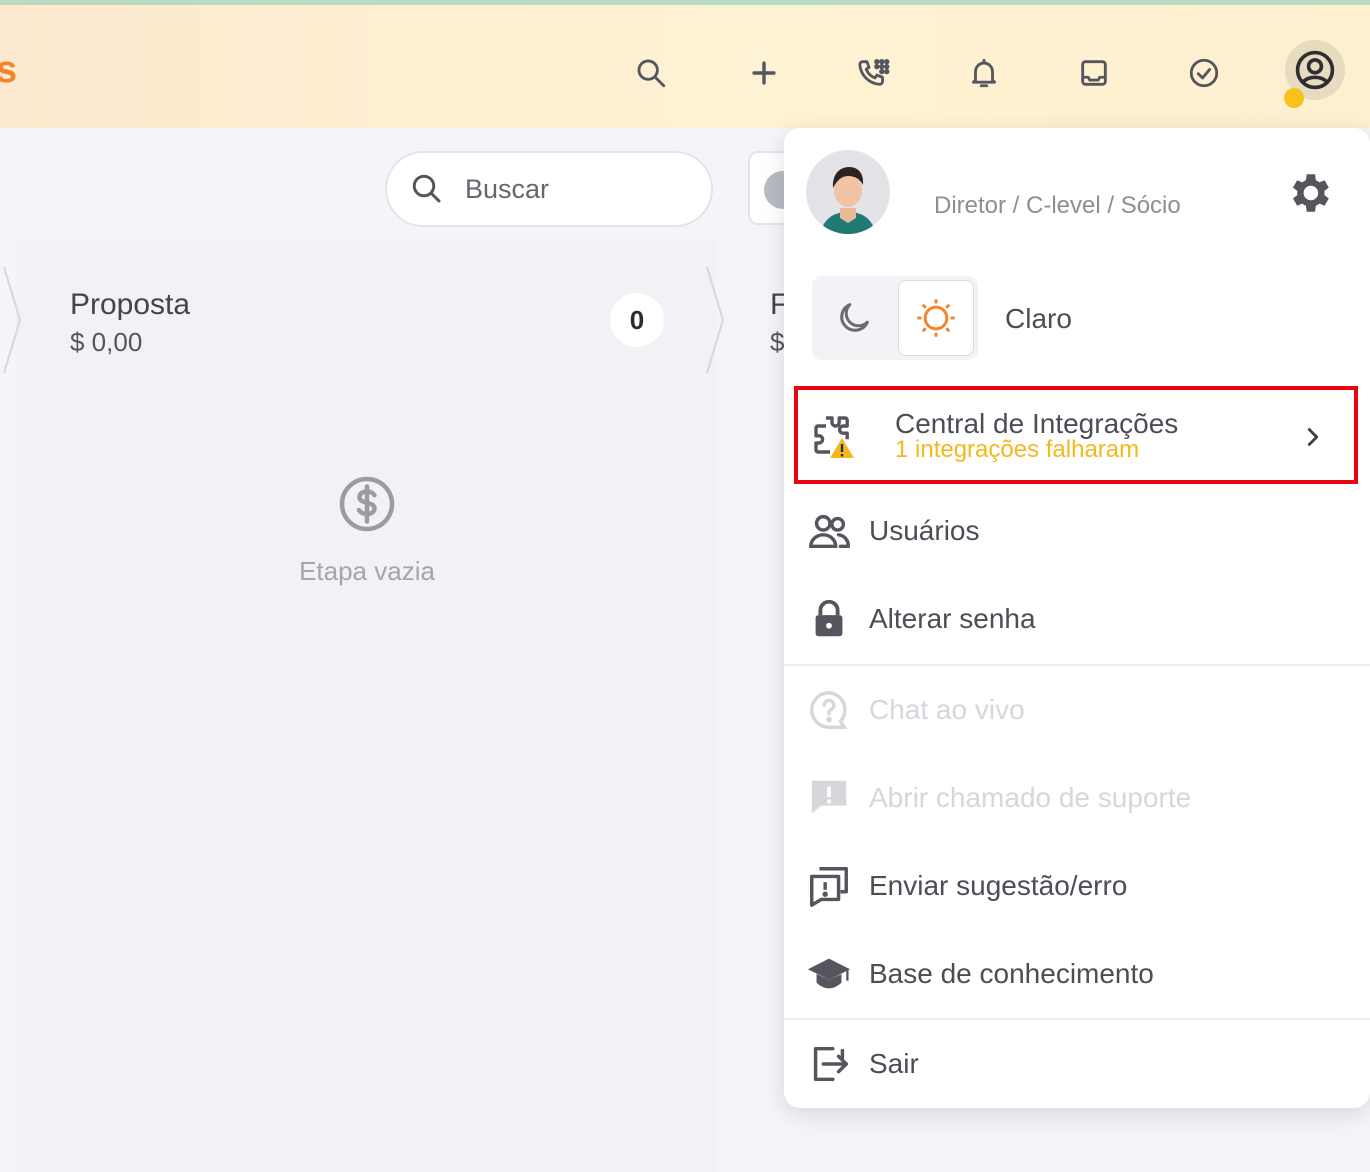 This screenshot has height=1172, width=1370. What do you see at coordinates (1094, 73) in the screenshot?
I see `inbox-icon` at bounding box center [1094, 73].